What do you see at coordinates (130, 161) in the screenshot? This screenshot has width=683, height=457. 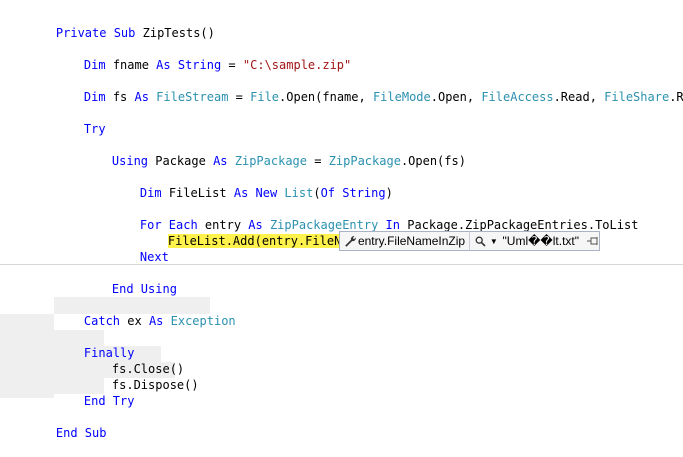 I see `keyword: Using` at bounding box center [130, 161].